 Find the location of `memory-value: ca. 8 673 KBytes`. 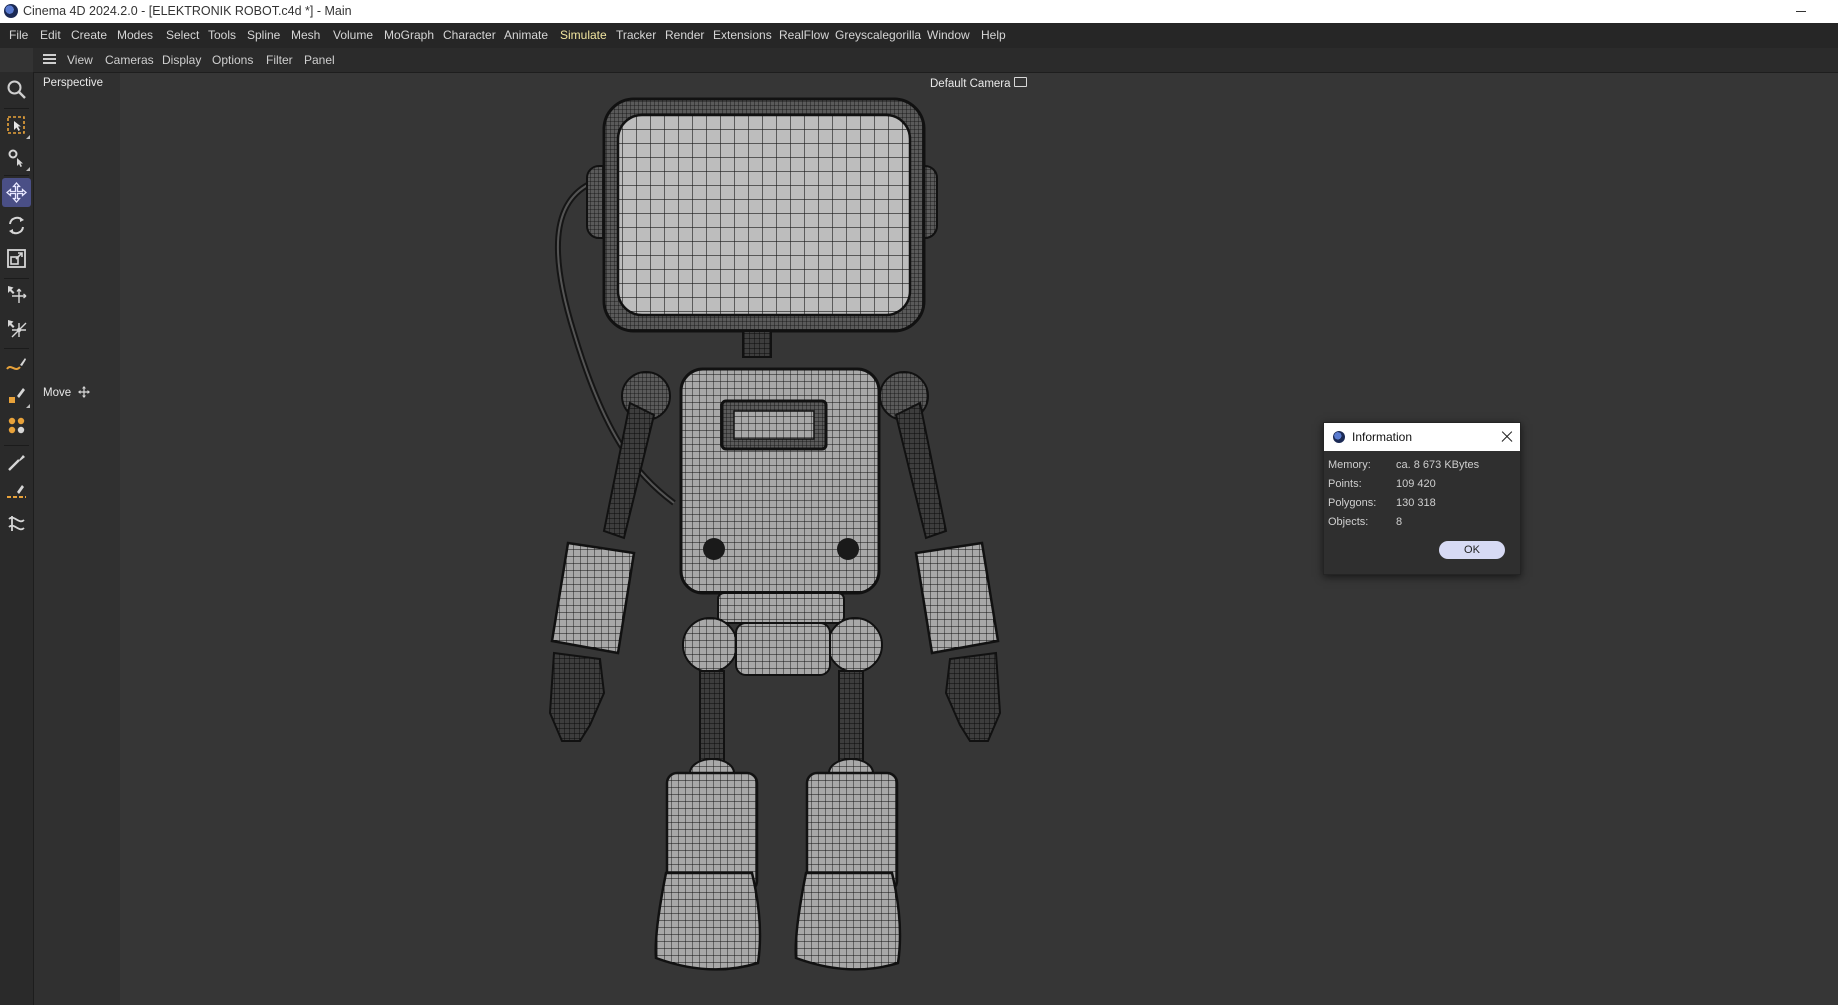

memory-value: ca. 8 673 KBytes is located at coordinates (1438, 465).